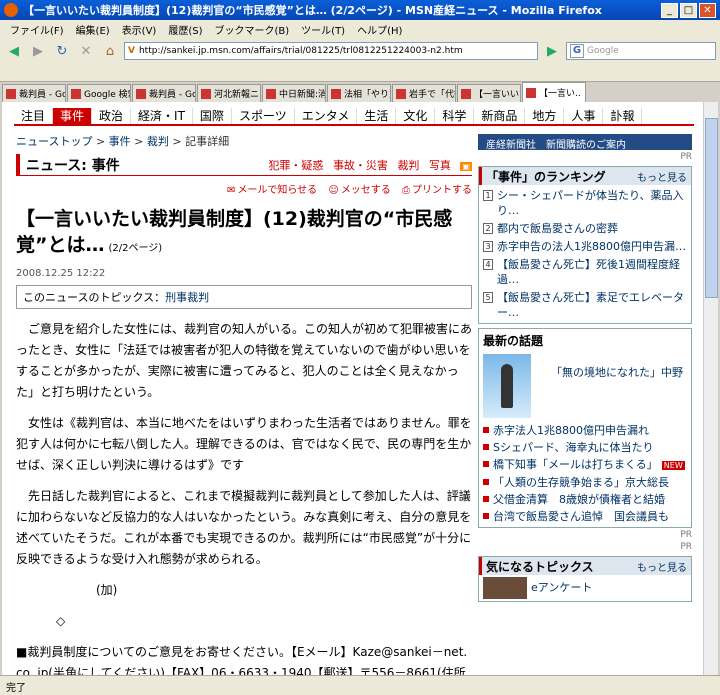 The height and width of the screenshot is (695, 720). What do you see at coordinates (623, 116) in the screenshot?
I see `catnav-item: 訃報` at bounding box center [623, 116].